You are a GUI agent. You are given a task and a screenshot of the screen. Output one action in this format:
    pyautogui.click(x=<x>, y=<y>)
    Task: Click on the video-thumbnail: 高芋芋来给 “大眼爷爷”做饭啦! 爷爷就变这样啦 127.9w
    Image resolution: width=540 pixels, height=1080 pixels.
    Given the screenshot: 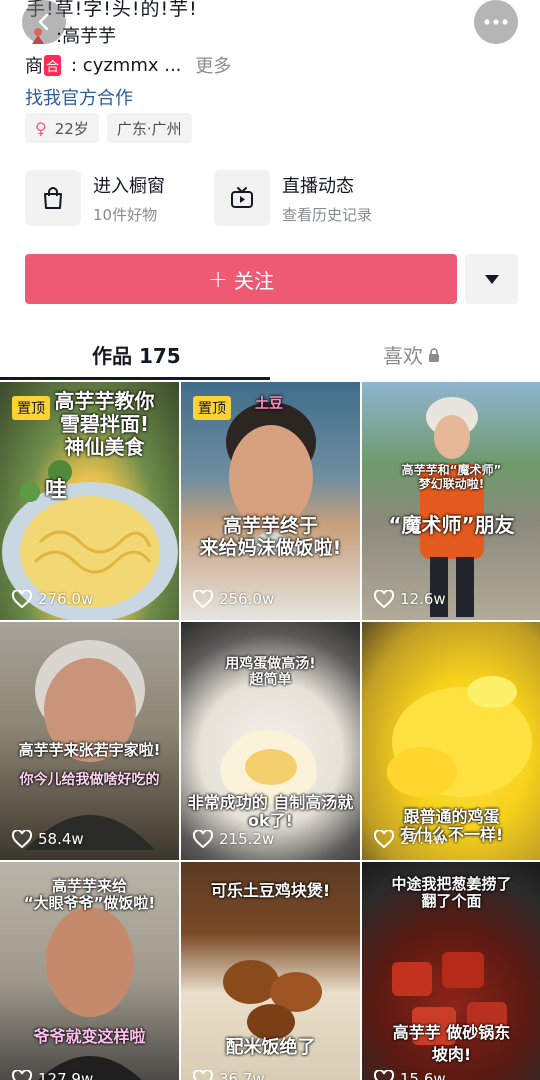 What is the action you would take?
    pyautogui.click(x=89, y=971)
    